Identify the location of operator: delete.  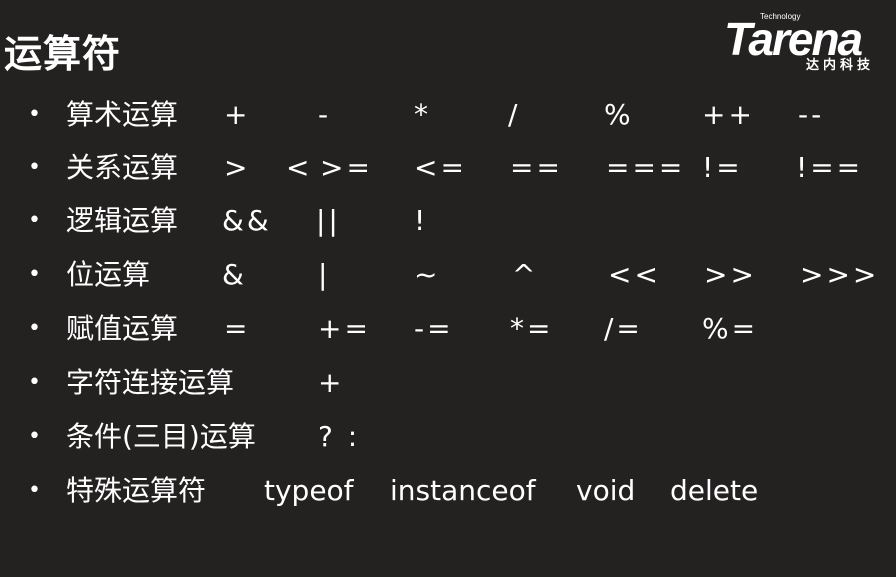
(714, 490).